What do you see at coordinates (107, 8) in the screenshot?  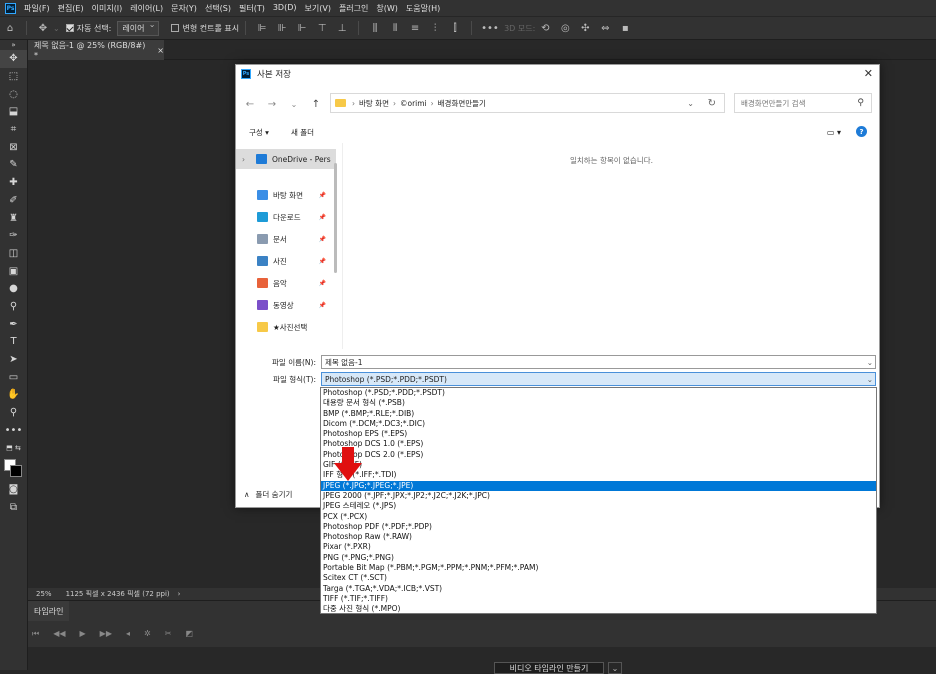 I see `menu-item: 이미지(I)` at bounding box center [107, 8].